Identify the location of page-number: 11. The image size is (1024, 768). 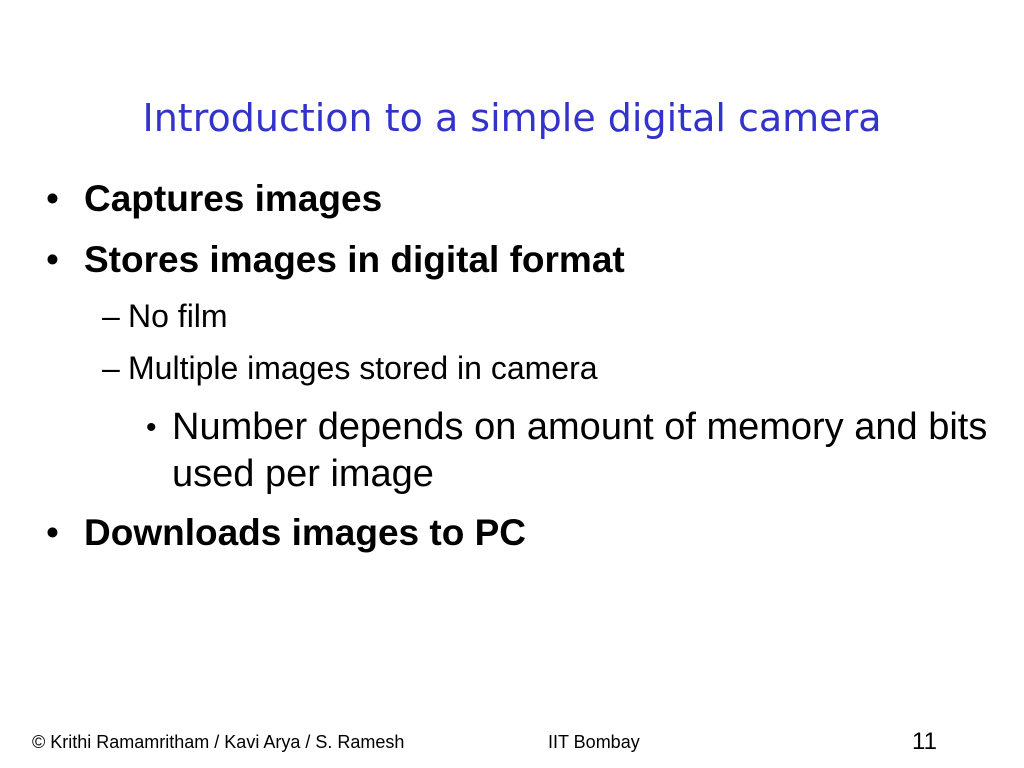
(924, 741).